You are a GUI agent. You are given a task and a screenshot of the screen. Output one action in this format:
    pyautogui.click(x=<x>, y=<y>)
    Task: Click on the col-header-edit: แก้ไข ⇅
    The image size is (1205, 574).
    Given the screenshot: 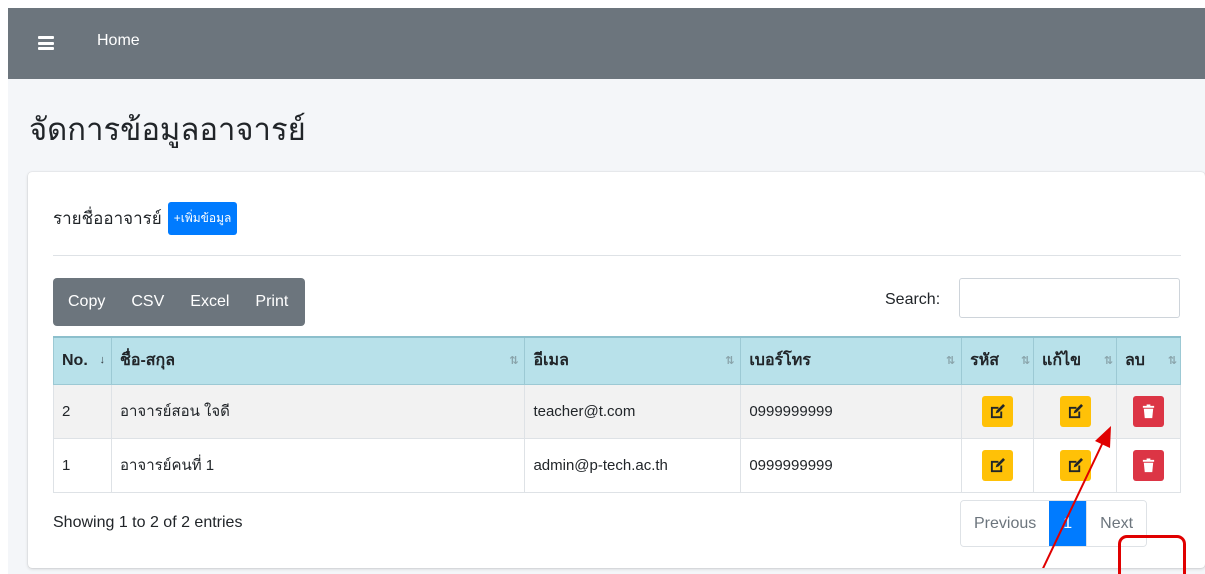 What is the action you would take?
    pyautogui.click(x=1075, y=360)
    